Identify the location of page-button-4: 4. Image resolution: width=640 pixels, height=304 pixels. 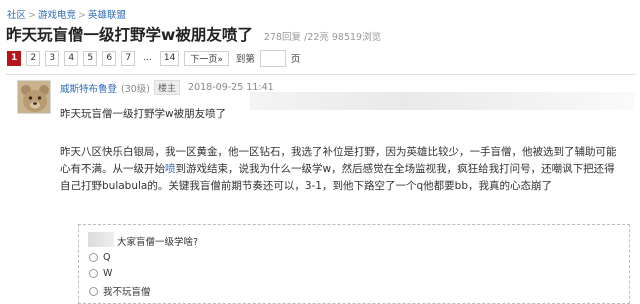
(71, 58).